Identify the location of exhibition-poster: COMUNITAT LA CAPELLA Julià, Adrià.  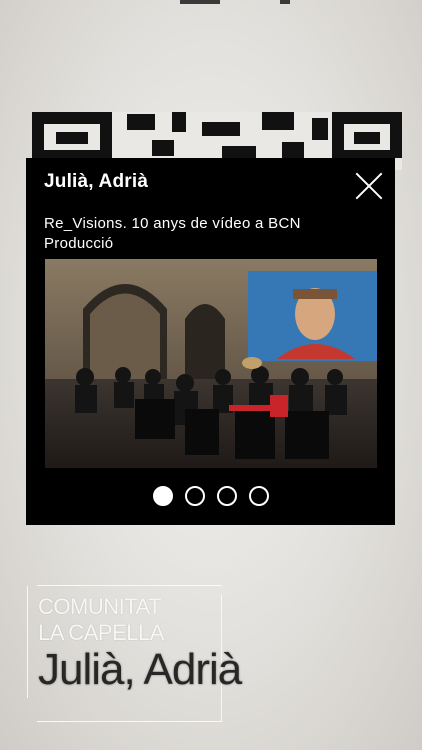
(134, 653).